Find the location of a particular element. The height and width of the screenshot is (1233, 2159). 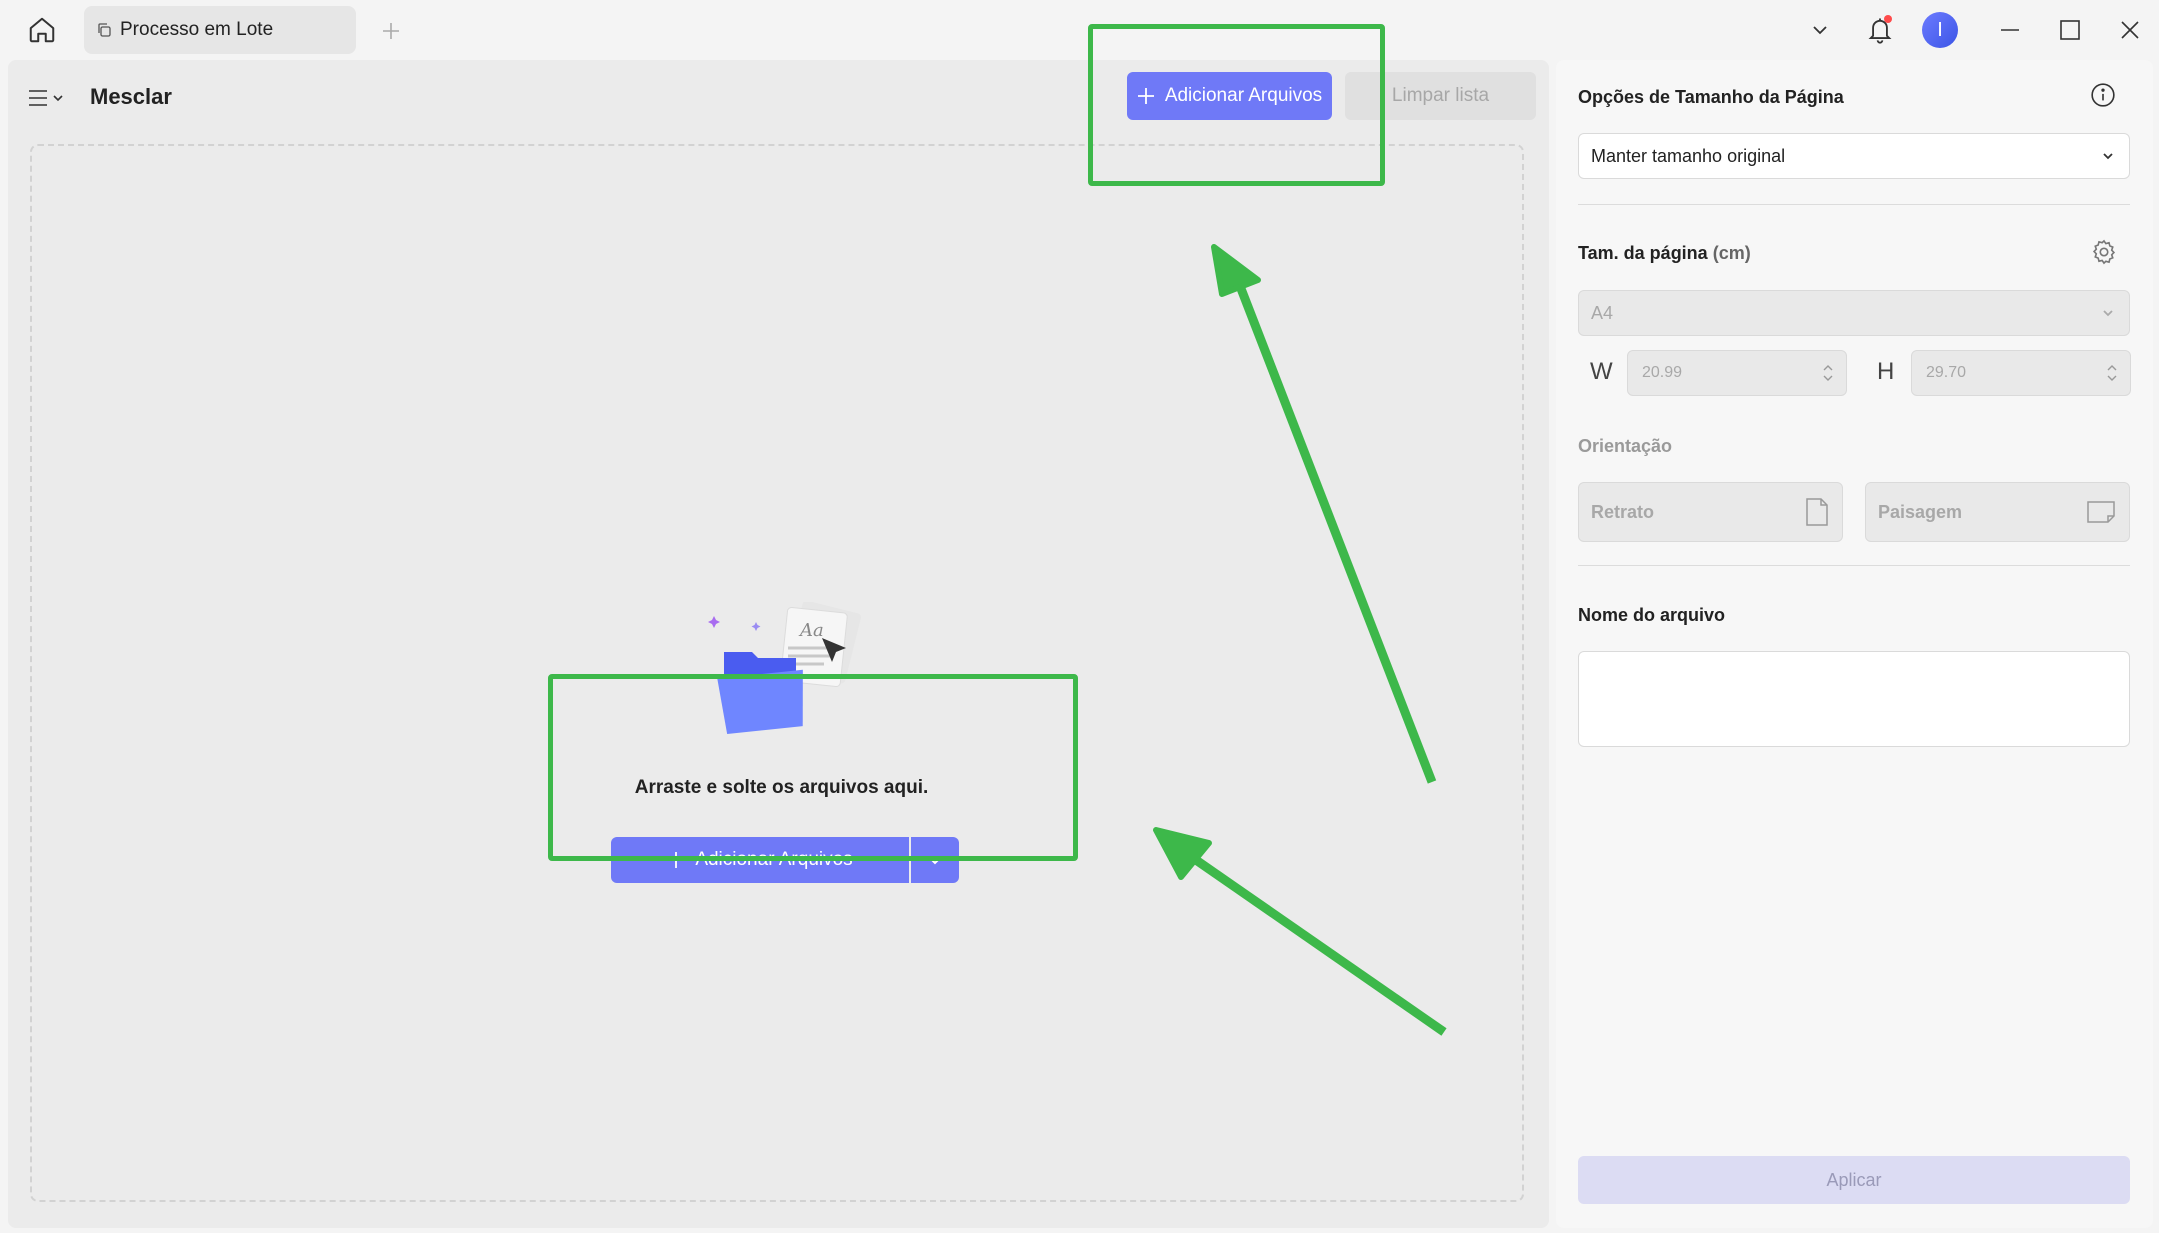

landscape-label: Paisagem is located at coordinates (1920, 511).